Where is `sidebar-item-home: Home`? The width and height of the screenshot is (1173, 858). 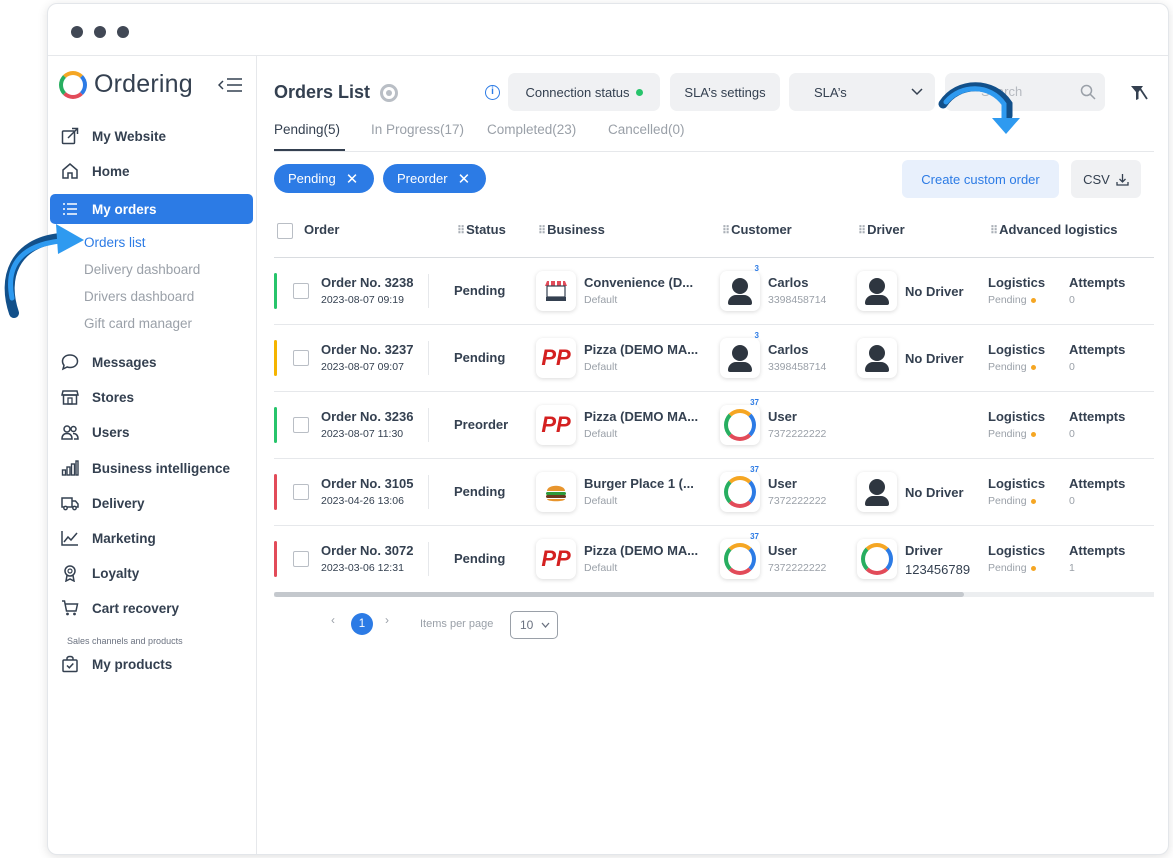
sidebar-item-home: Home is located at coordinates (151, 171).